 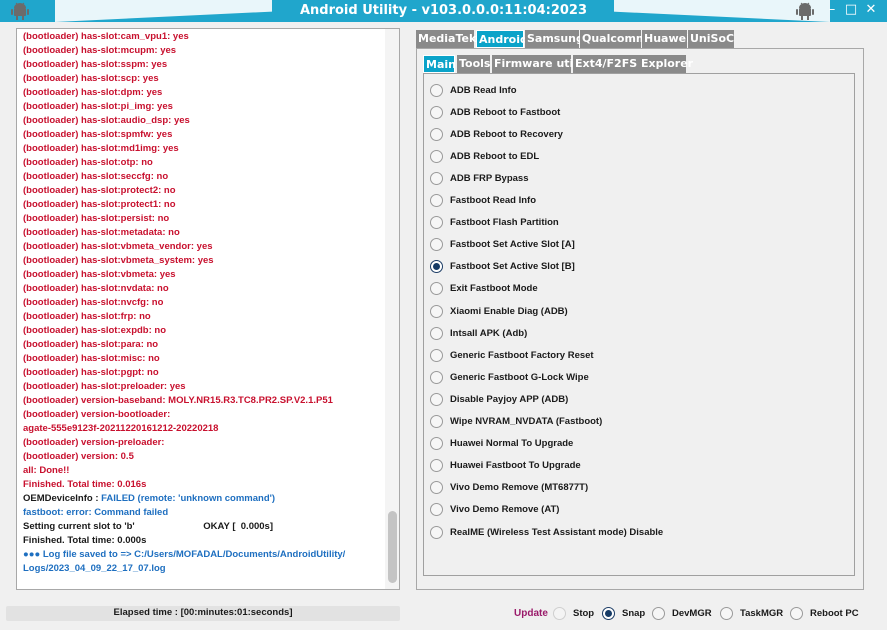 I want to click on option-radio: ADB FRP Bypass, so click(x=479, y=178).